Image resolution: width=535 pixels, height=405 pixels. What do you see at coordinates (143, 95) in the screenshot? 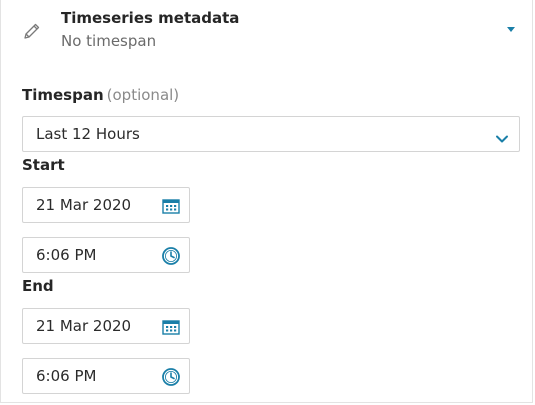
I see `optional-hint: (optional)` at bounding box center [143, 95].